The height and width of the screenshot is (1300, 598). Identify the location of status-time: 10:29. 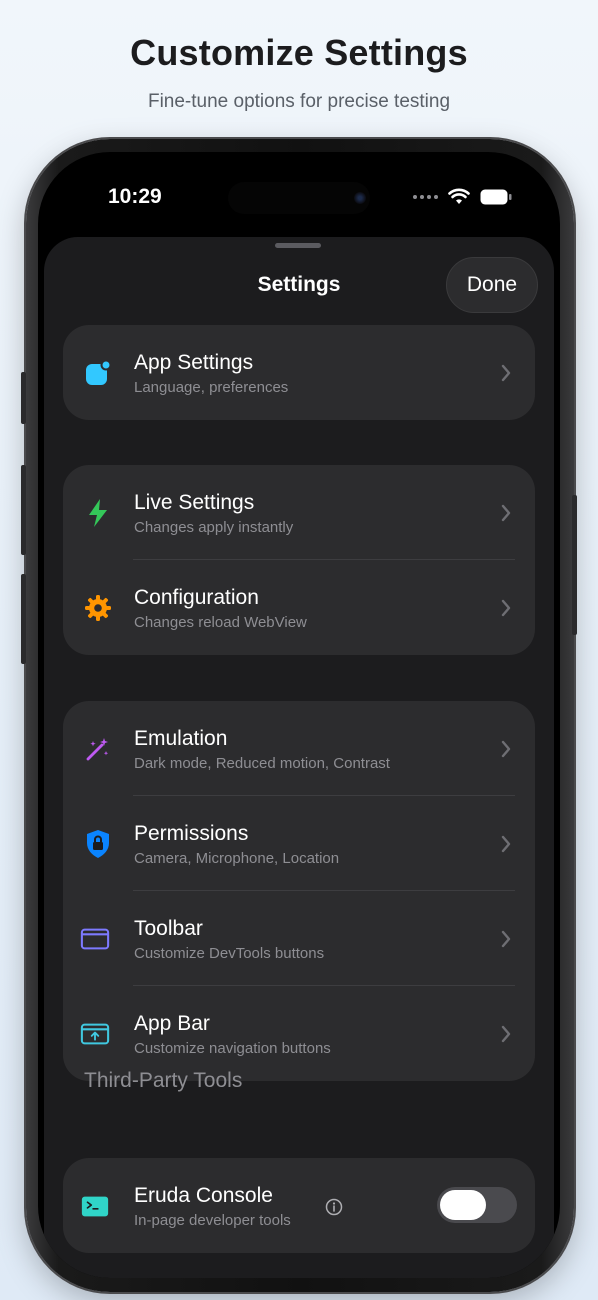
(135, 196).